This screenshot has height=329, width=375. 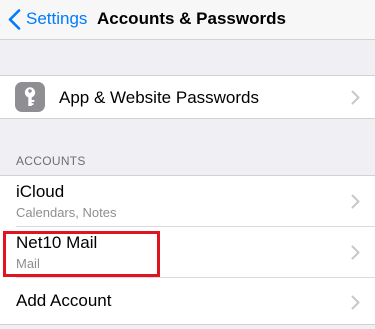 What do you see at coordinates (57, 18) in the screenshot?
I see `back-button-label: Settings` at bounding box center [57, 18].